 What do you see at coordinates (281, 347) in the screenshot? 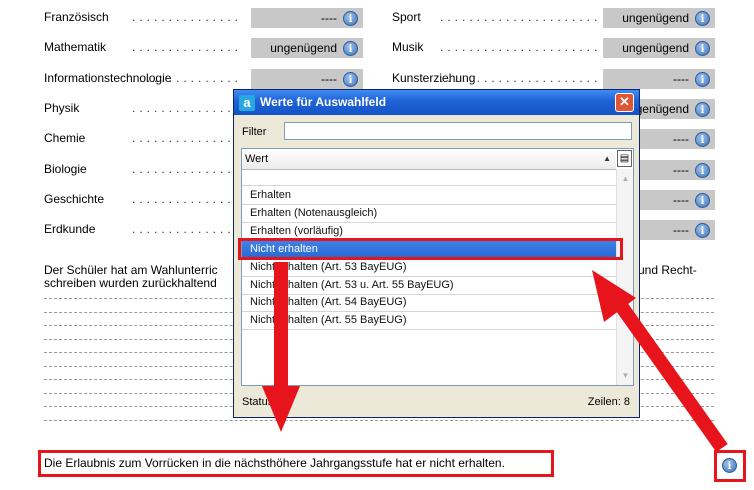
I see `arrow-down` at bounding box center [281, 347].